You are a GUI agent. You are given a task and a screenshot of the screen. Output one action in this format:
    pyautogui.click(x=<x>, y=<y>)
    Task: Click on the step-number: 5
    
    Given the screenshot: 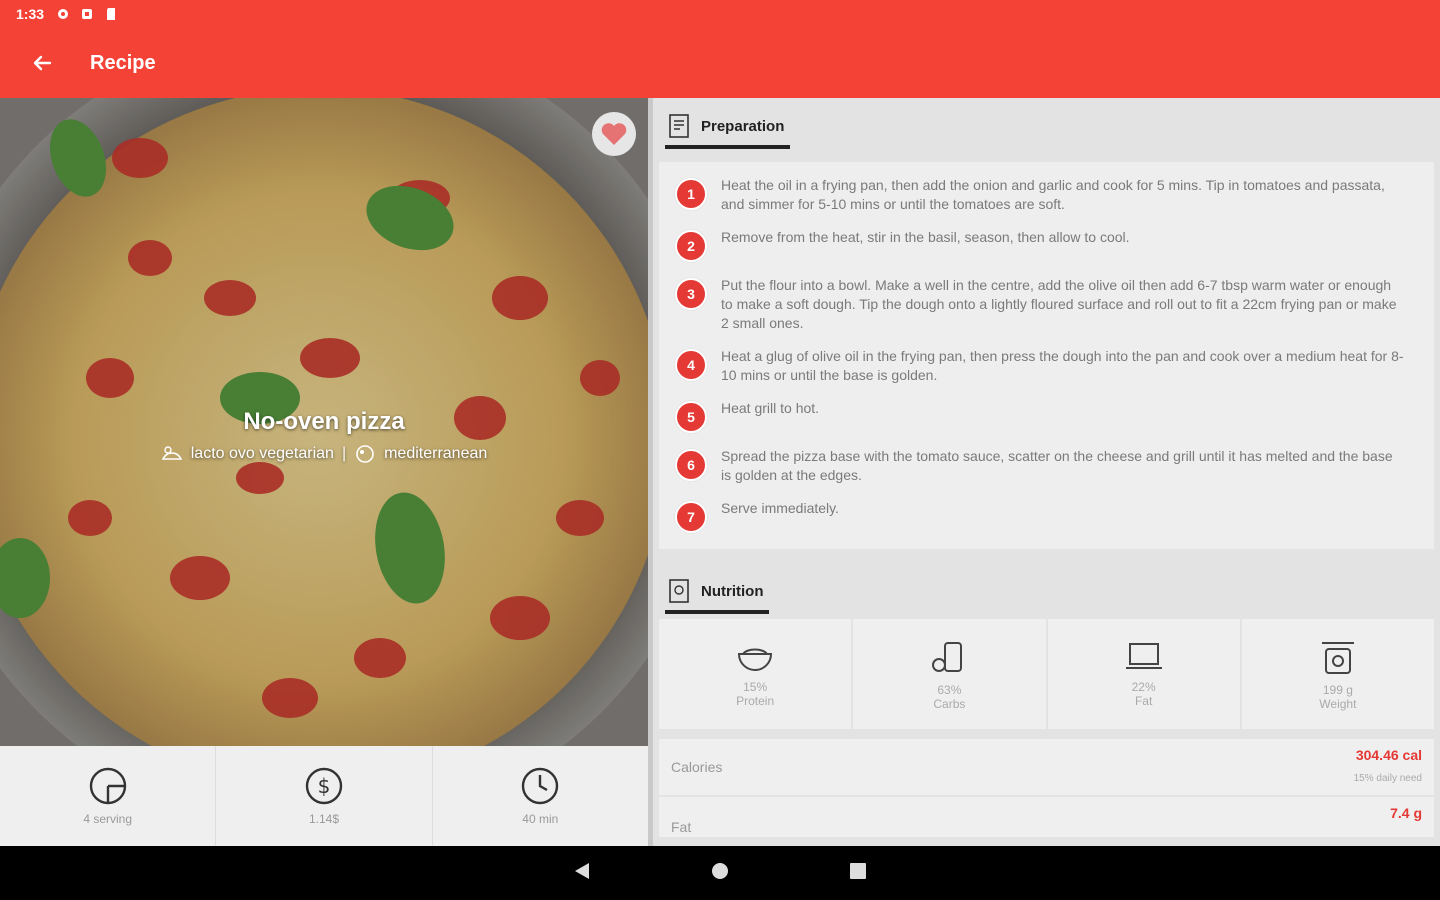 What is the action you would take?
    pyautogui.click(x=691, y=417)
    